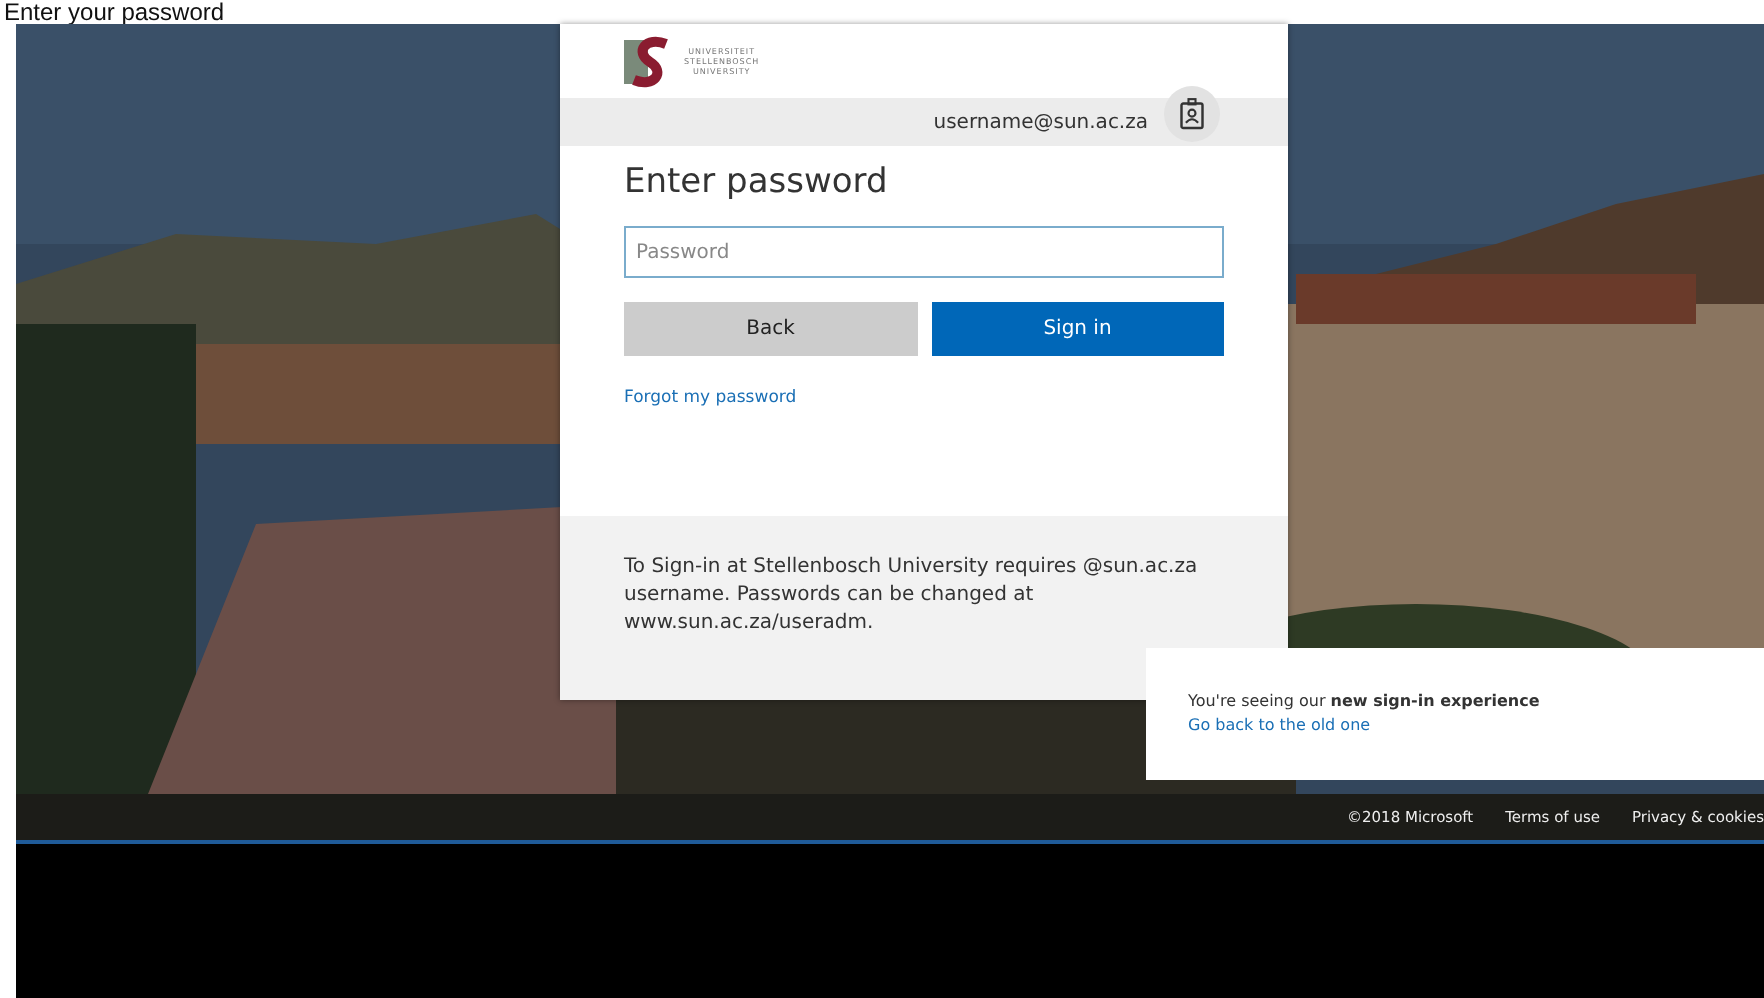  What do you see at coordinates (1279, 725) in the screenshot?
I see `old-experience-link: Go back to the old one` at bounding box center [1279, 725].